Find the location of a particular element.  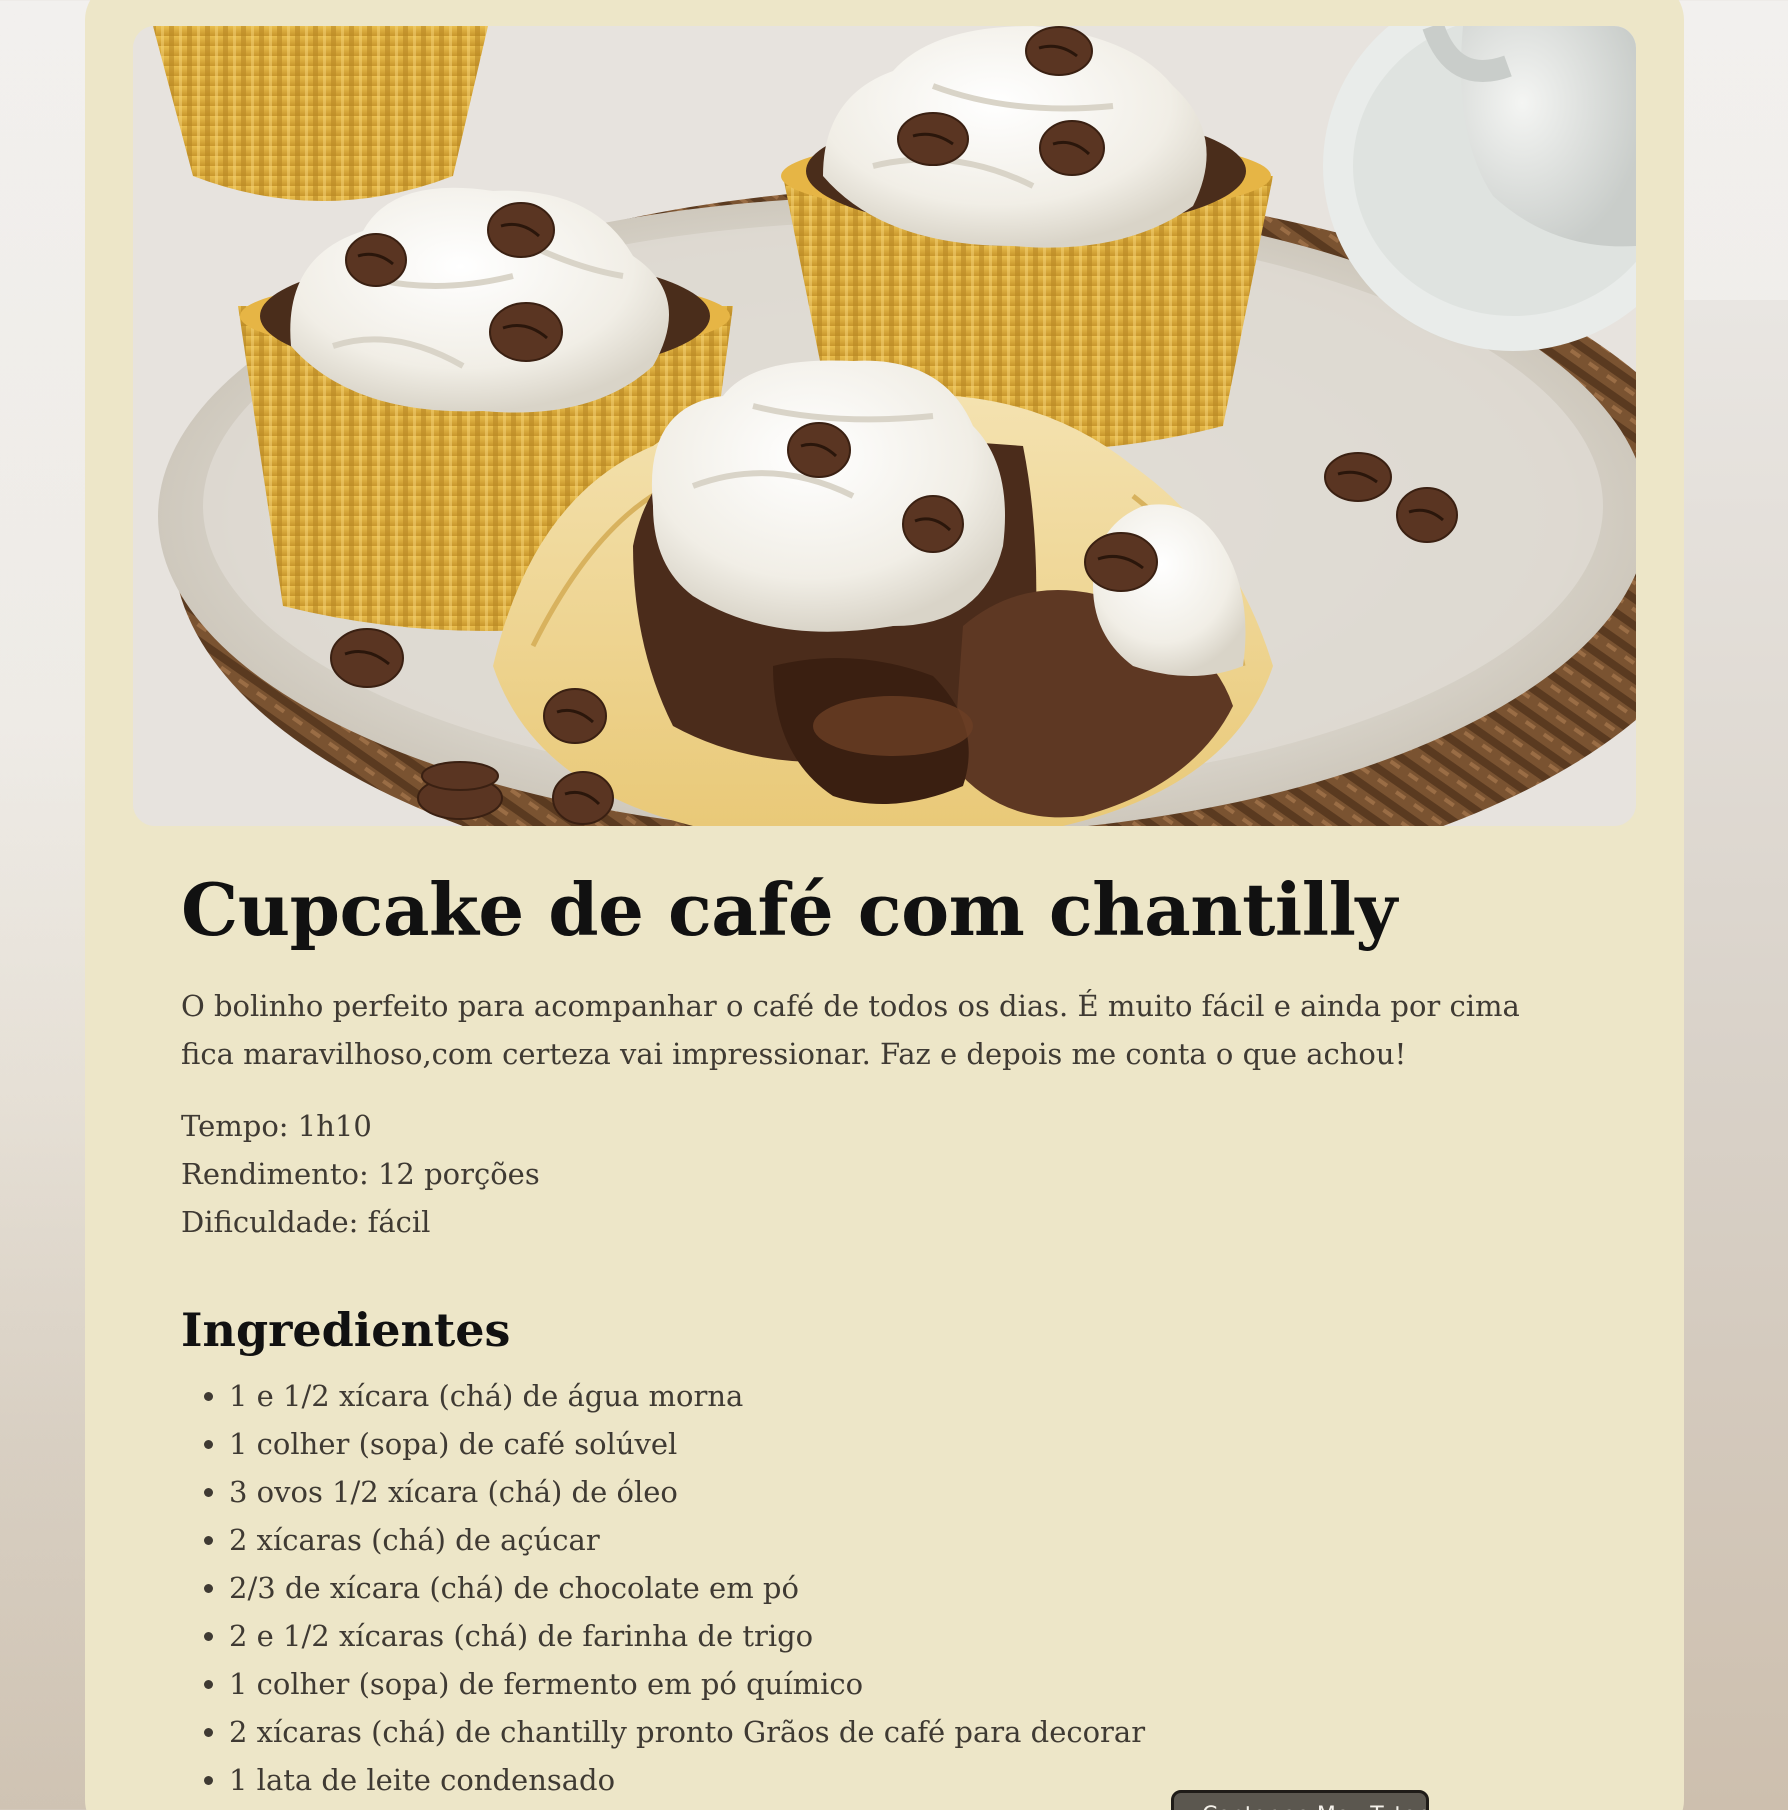

ingredient-item: 1 e 1/2 xícara (chá) de água morna is located at coordinates (905, 1396).